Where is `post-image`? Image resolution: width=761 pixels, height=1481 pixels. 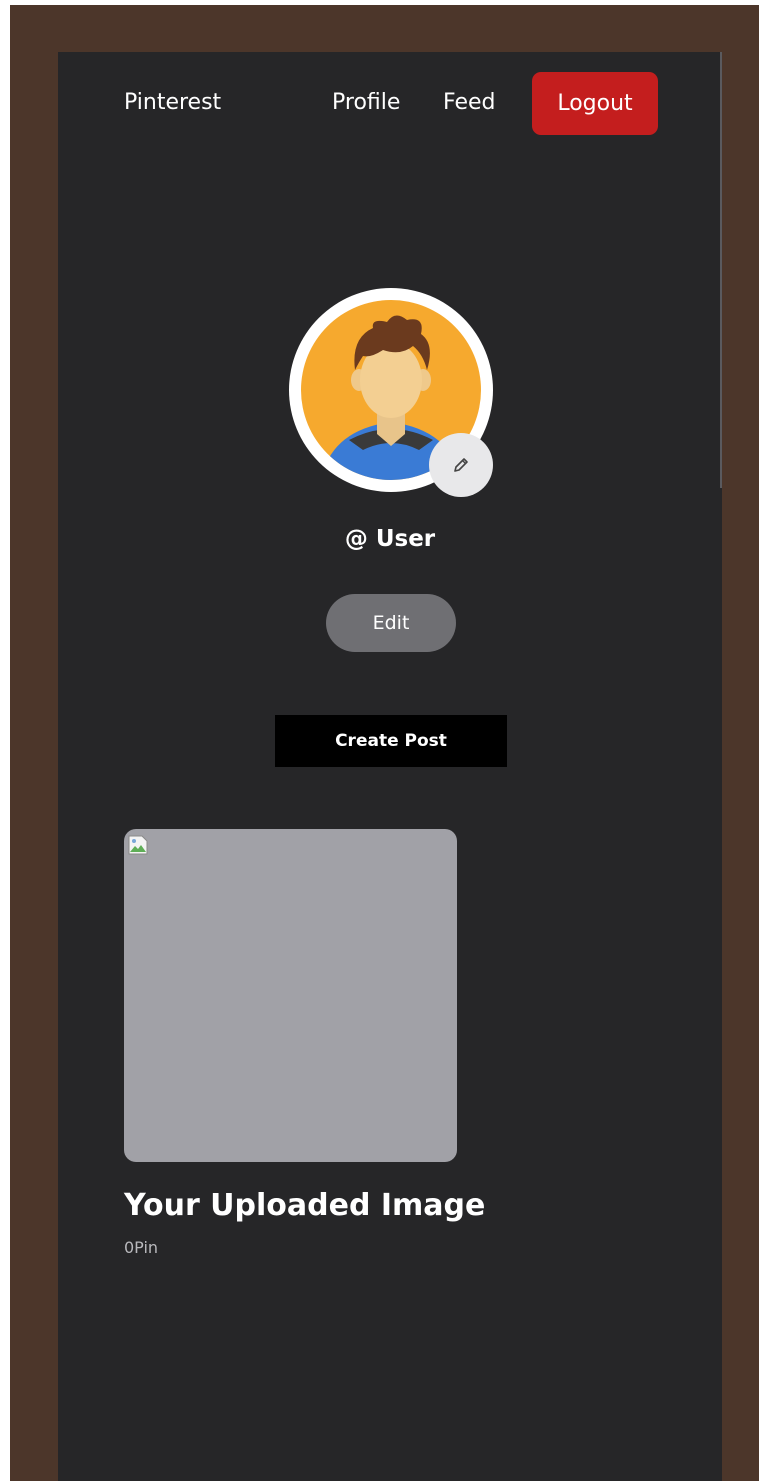
post-image is located at coordinates (290, 995).